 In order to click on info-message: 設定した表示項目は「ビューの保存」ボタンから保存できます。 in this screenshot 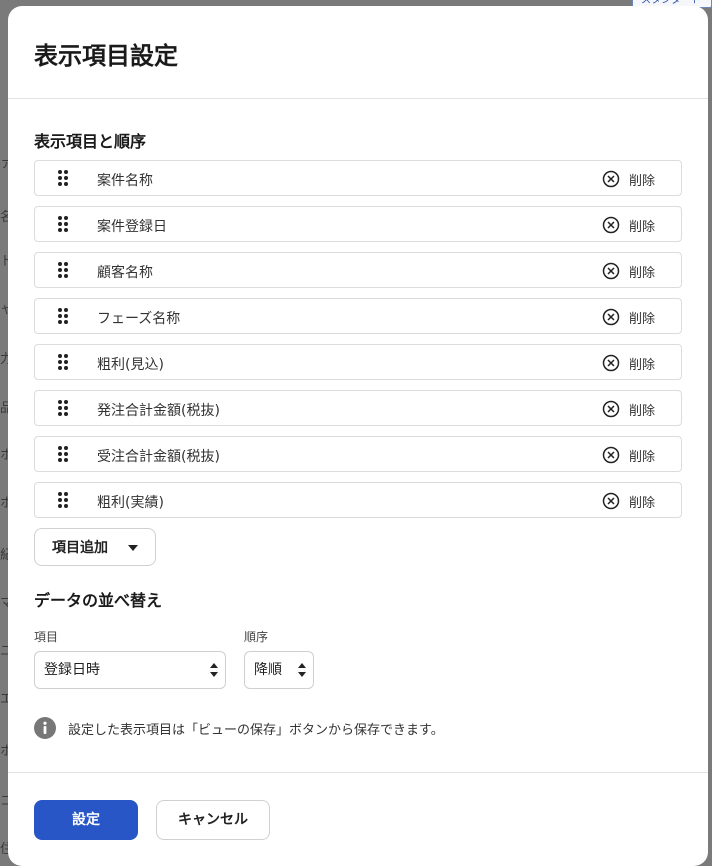, I will do `click(239, 728)`.